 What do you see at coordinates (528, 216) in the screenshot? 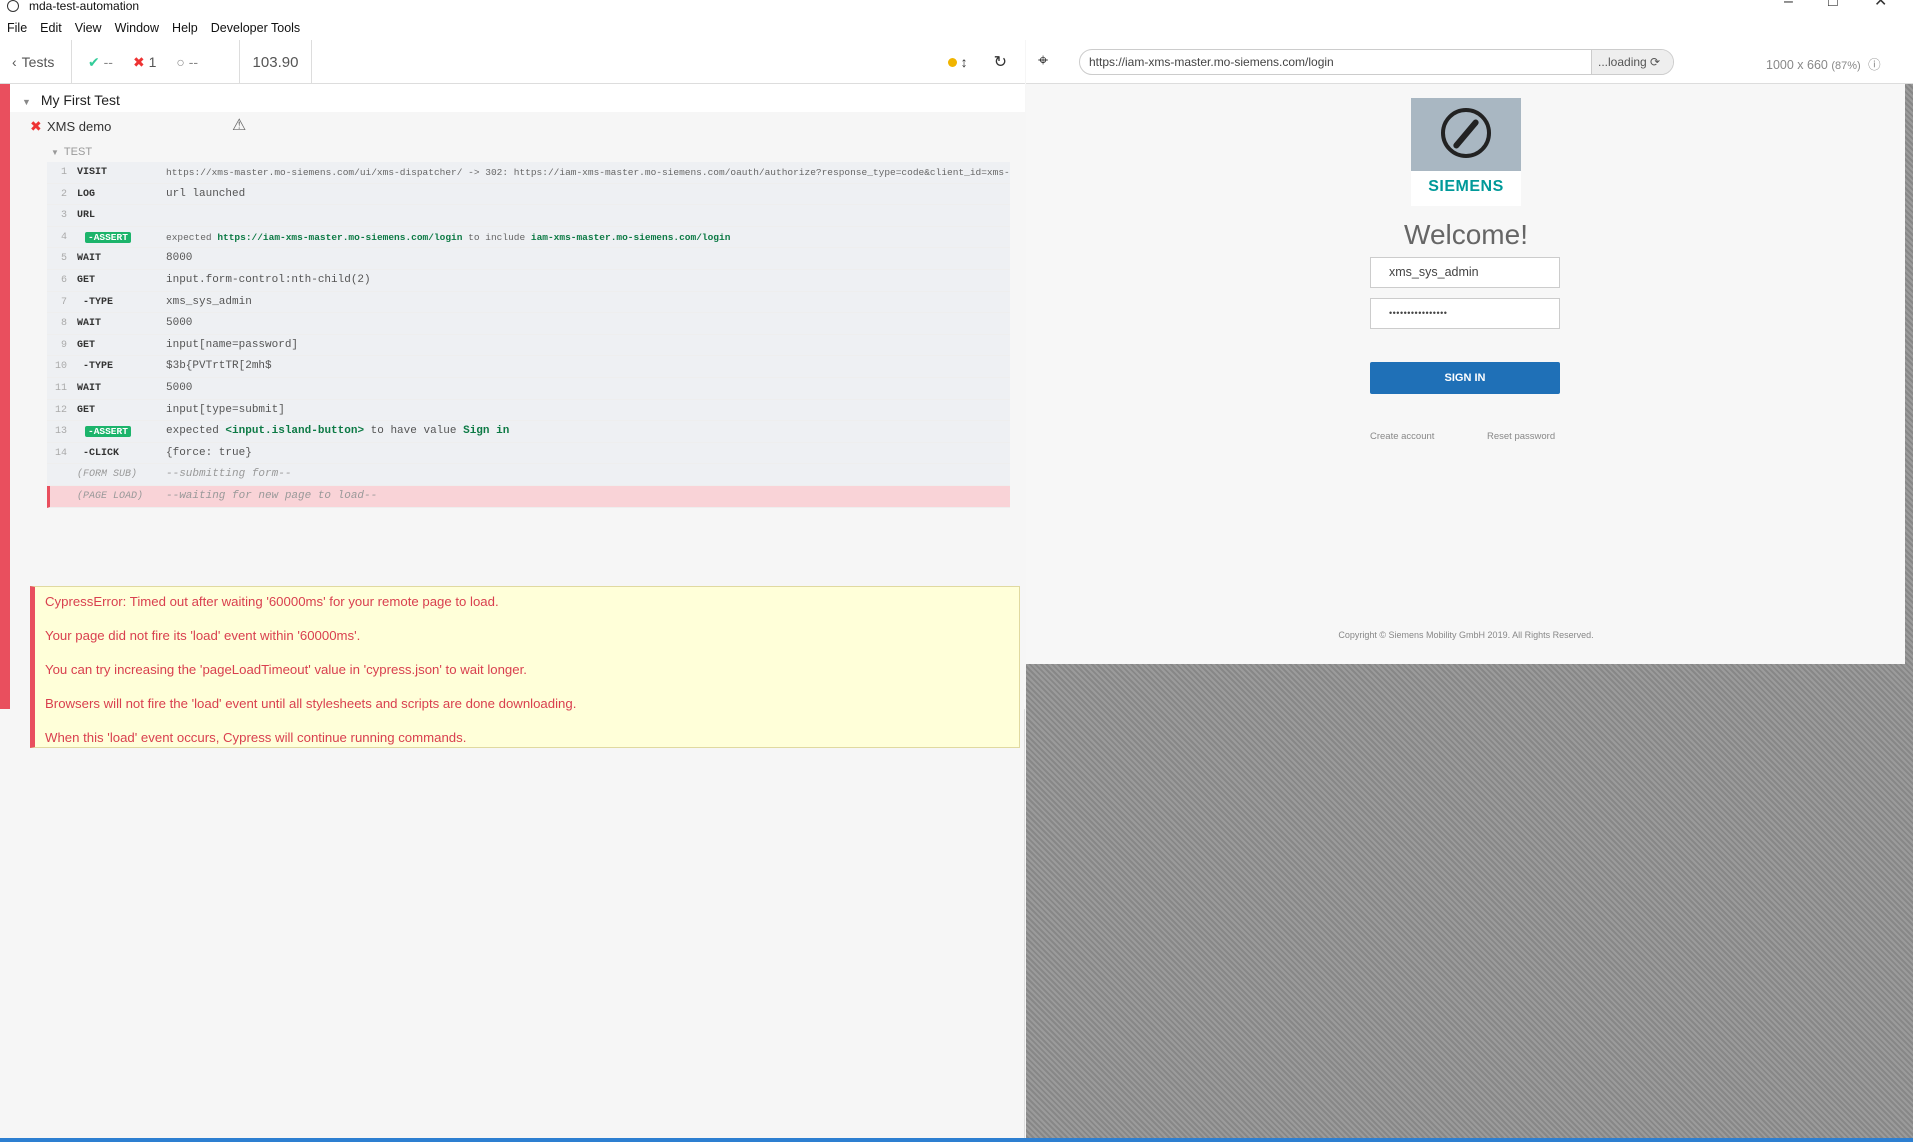
I see `command-row: 3 URL` at bounding box center [528, 216].